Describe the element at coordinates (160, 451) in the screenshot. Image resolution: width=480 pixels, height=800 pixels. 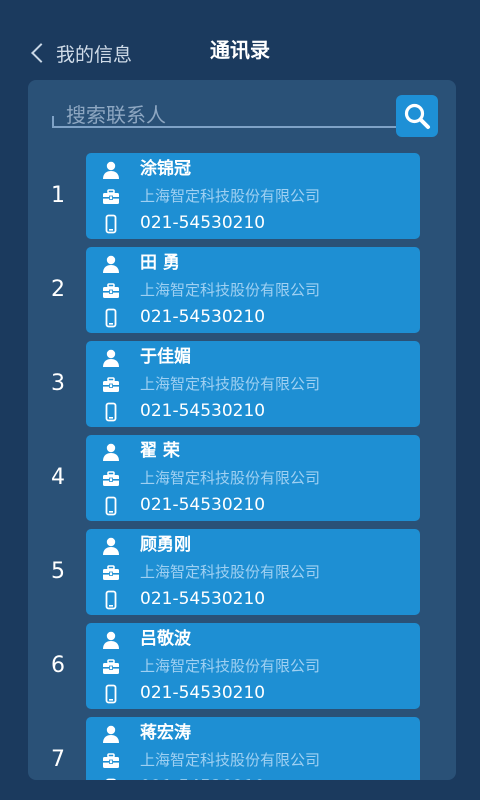
I see `contact-name: 翟 荣` at that location.